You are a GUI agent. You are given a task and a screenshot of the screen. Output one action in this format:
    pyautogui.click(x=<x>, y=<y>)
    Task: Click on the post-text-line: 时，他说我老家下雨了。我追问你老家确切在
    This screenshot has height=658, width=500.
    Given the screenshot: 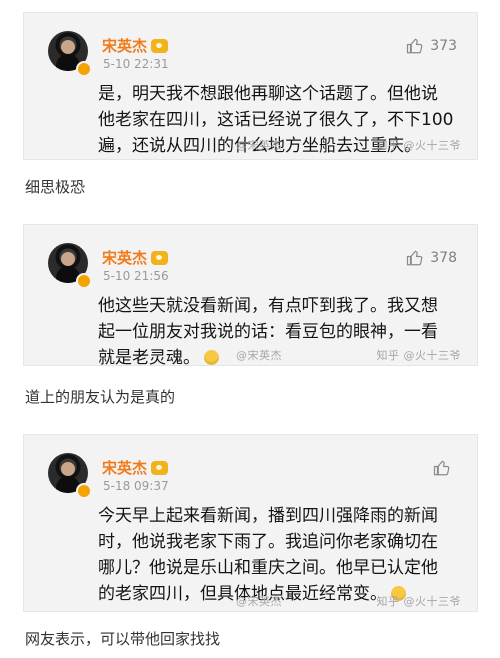 What is the action you would take?
    pyautogui.click(x=268, y=542)
    